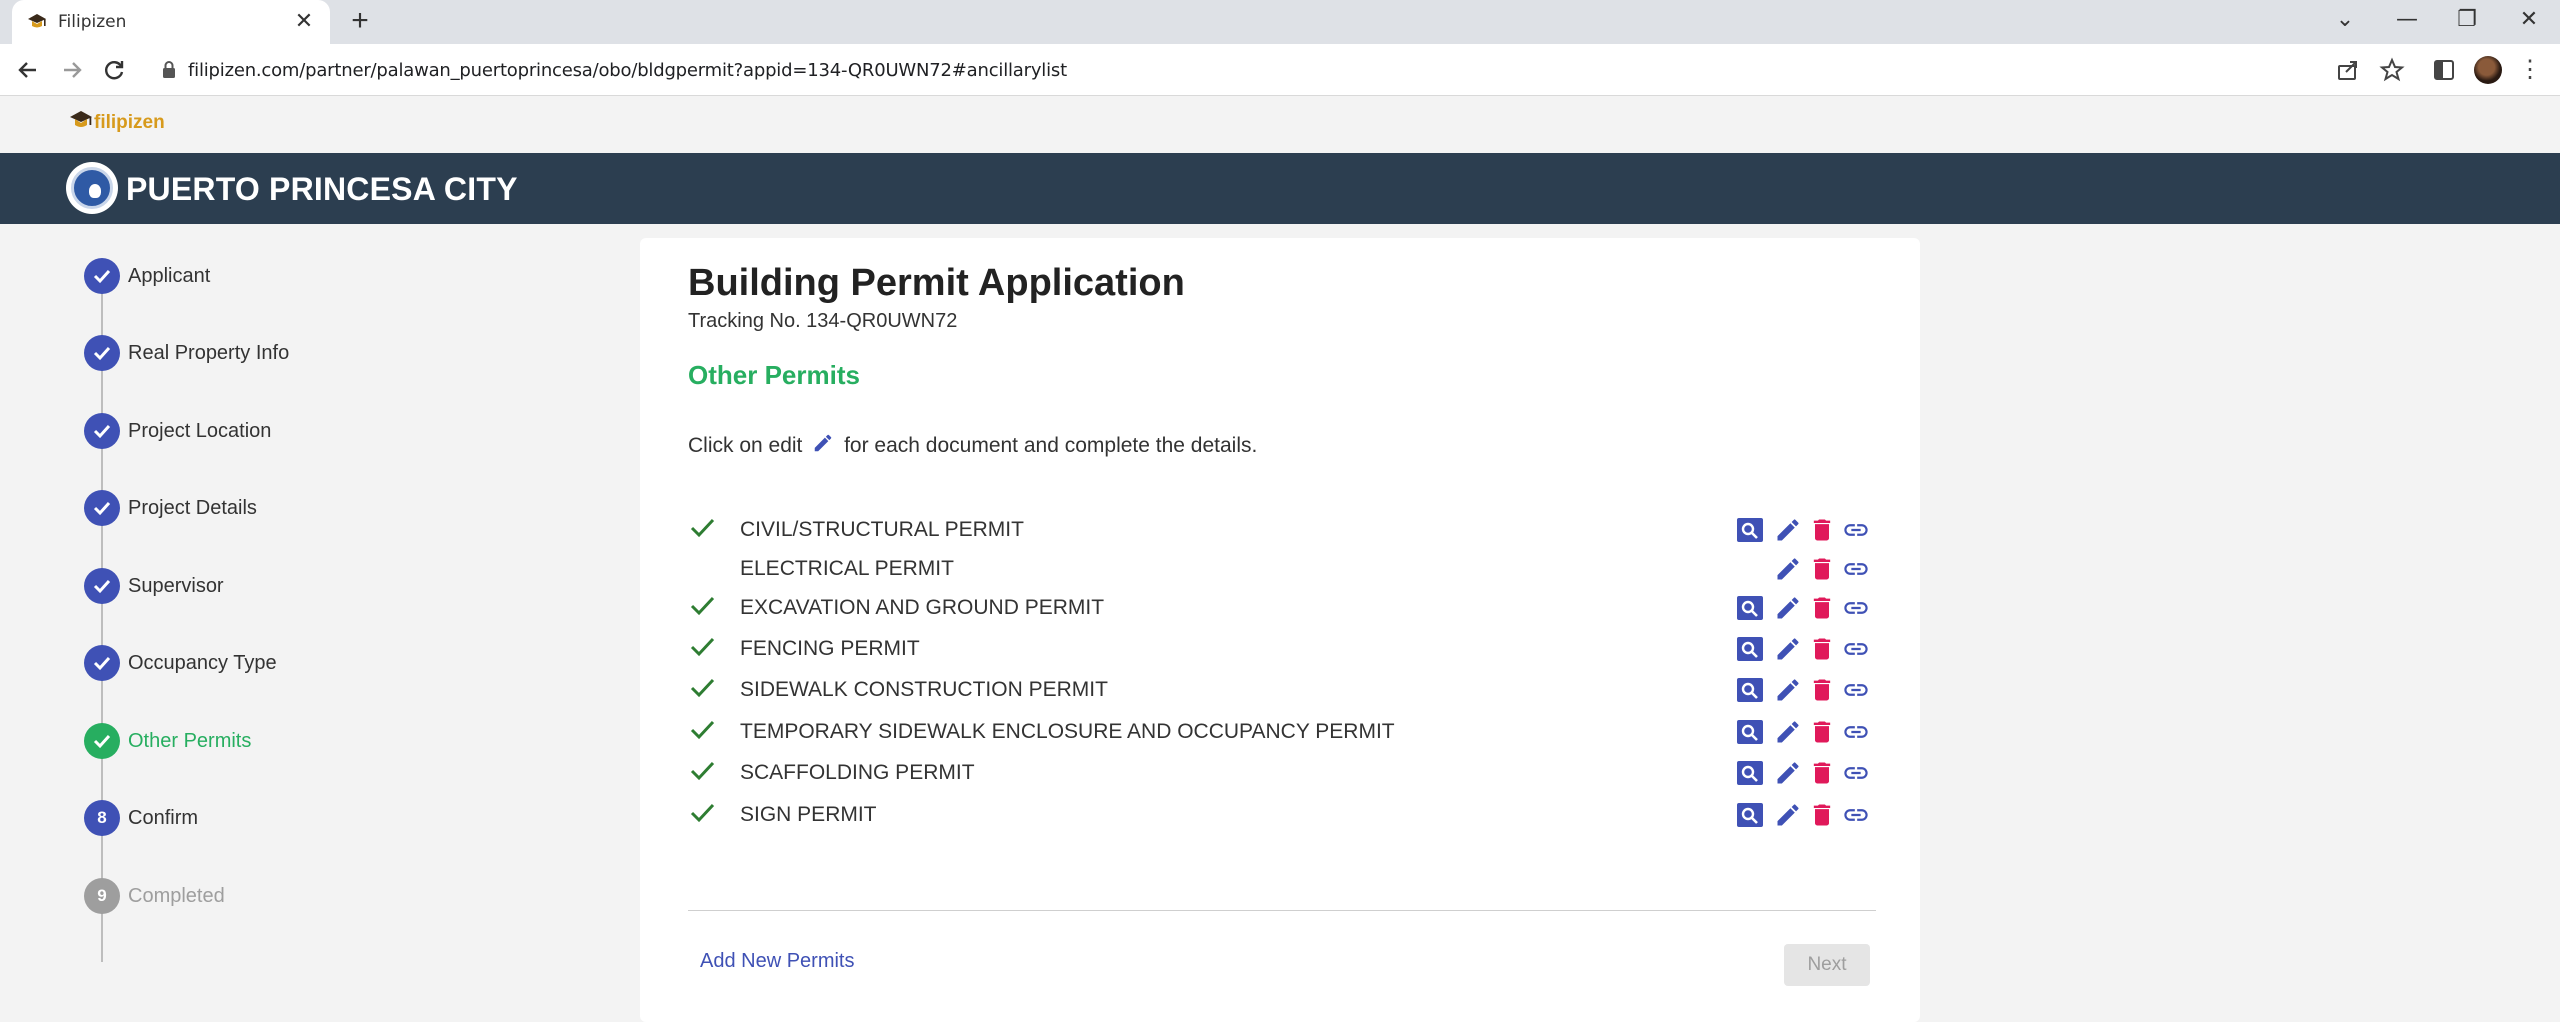  What do you see at coordinates (823, 321) in the screenshot?
I see `tracking-number: Tracking No. 134-QR0UWN72` at bounding box center [823, 321].